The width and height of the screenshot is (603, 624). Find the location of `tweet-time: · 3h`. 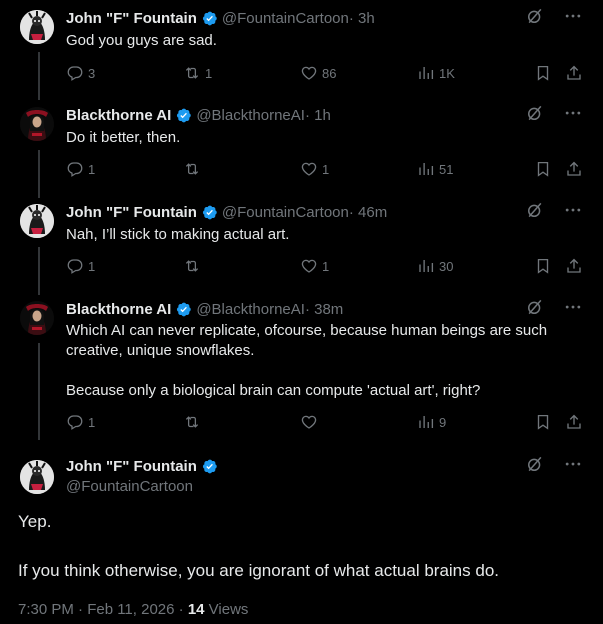

tweet-time: · 3h is located at coordinates (362, 18).